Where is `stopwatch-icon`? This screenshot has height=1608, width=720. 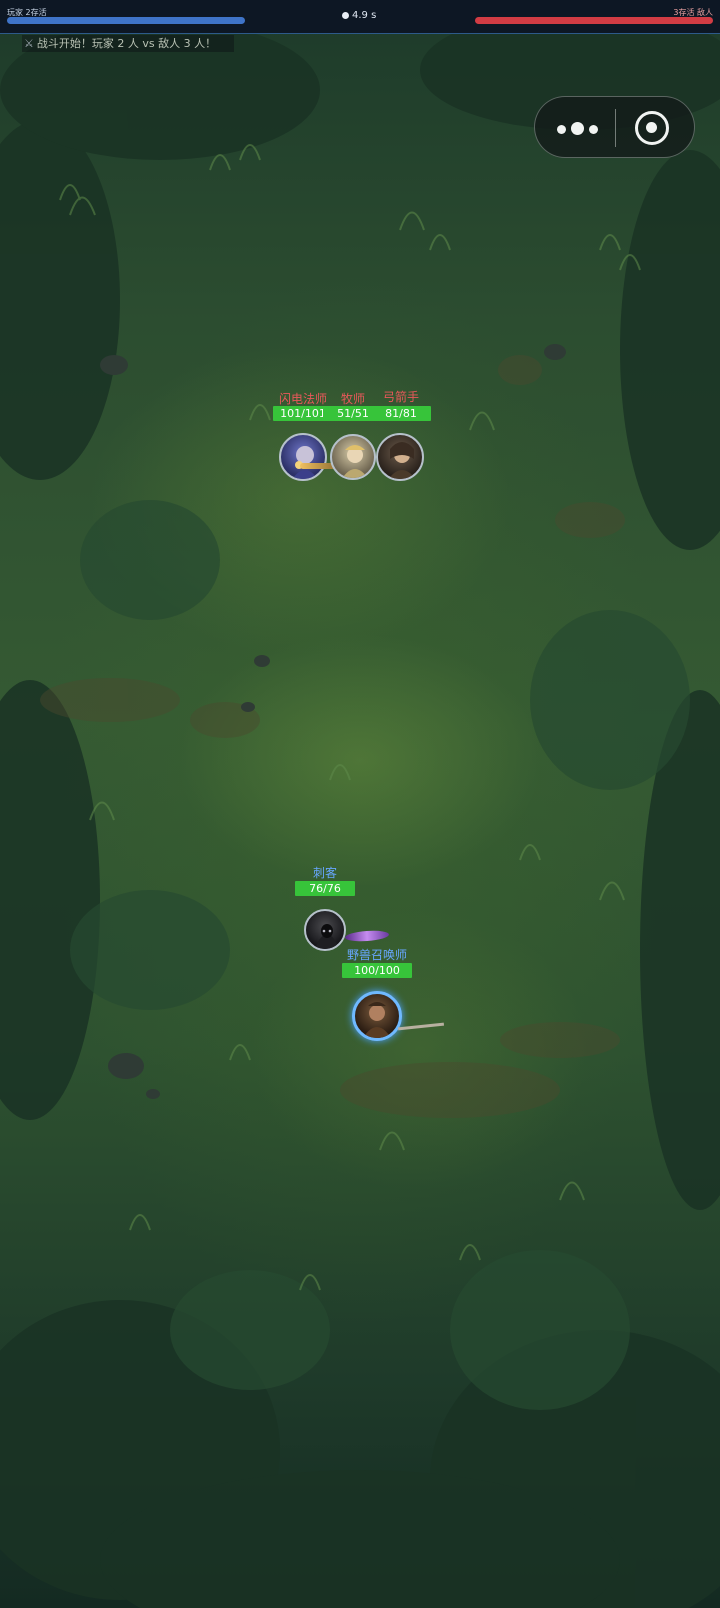
stopwatch-icon is located at coordinates (345, 15).